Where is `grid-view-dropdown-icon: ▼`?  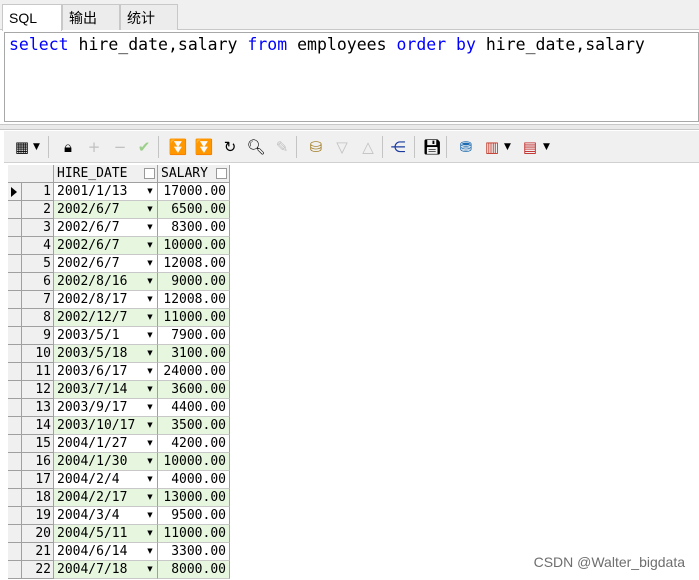
grid-view-dropdown-icon: ▼ is located at coordinates (36, 147).